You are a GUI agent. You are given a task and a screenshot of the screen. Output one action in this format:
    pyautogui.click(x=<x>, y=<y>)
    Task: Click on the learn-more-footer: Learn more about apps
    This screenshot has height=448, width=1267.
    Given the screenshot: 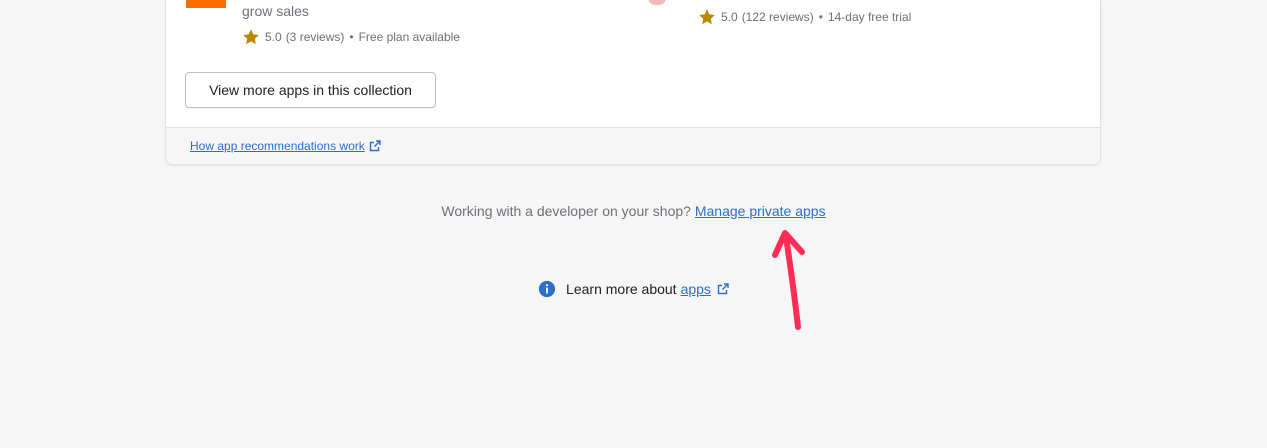 What is the action you would take?
    pyautogui.click(x=633, y=289)
    